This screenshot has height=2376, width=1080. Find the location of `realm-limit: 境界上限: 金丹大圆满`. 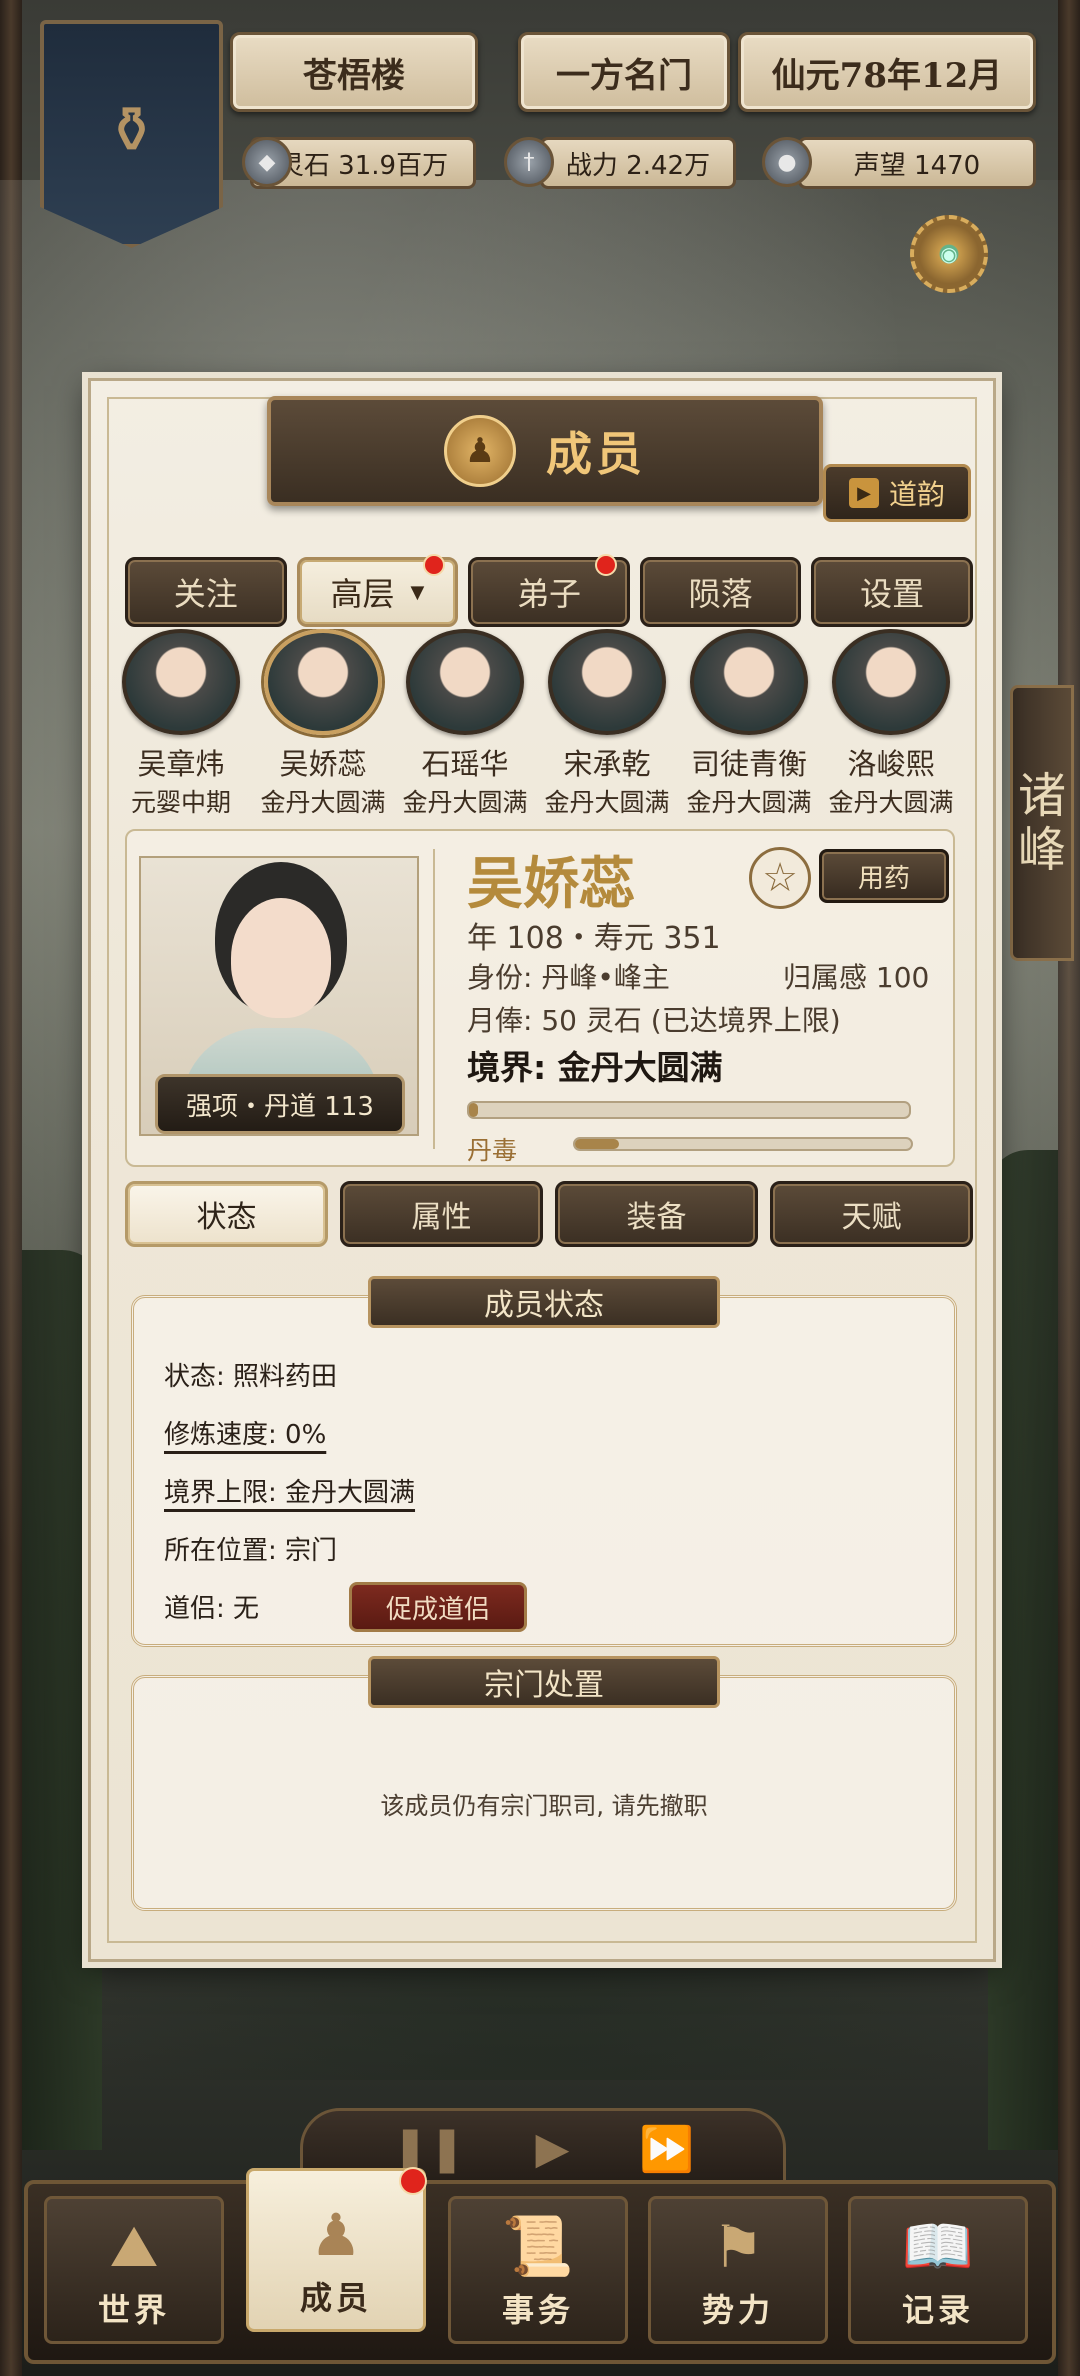

realm-limit: 境界上限: 金丹大圆满 is located at coordinates (289, 1490).